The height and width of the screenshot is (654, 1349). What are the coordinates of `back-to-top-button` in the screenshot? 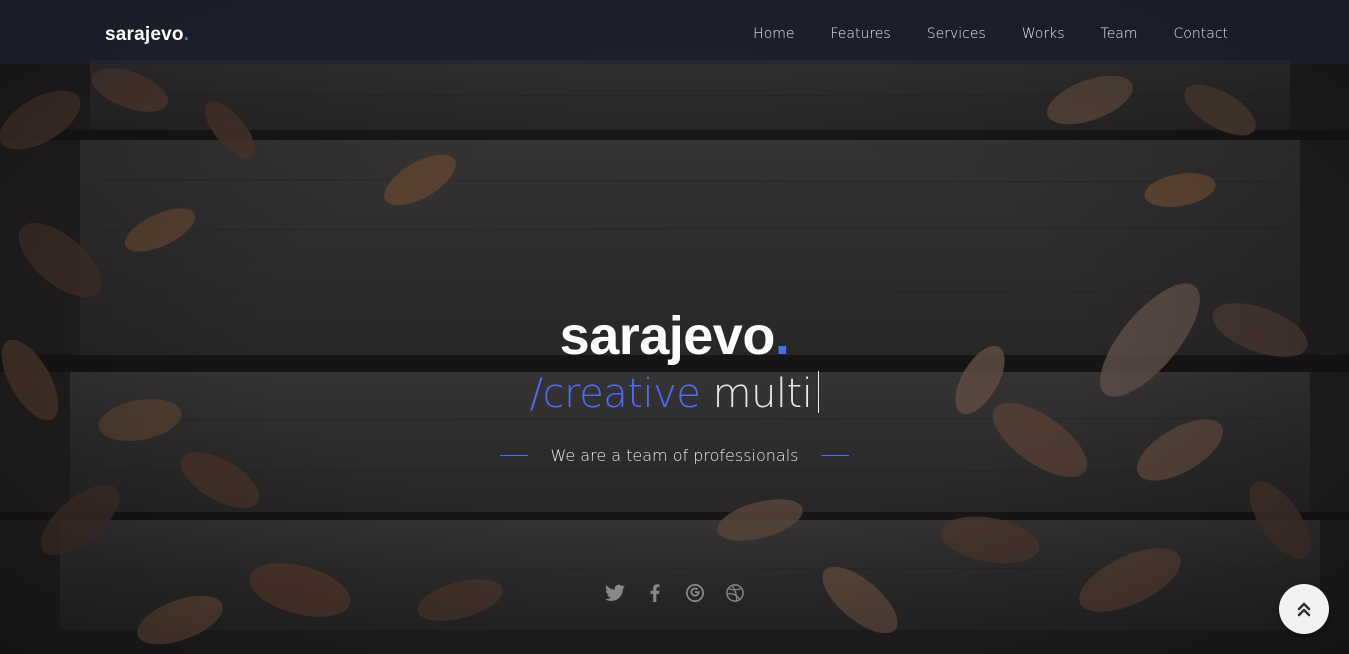 It's located at (1304, 609).